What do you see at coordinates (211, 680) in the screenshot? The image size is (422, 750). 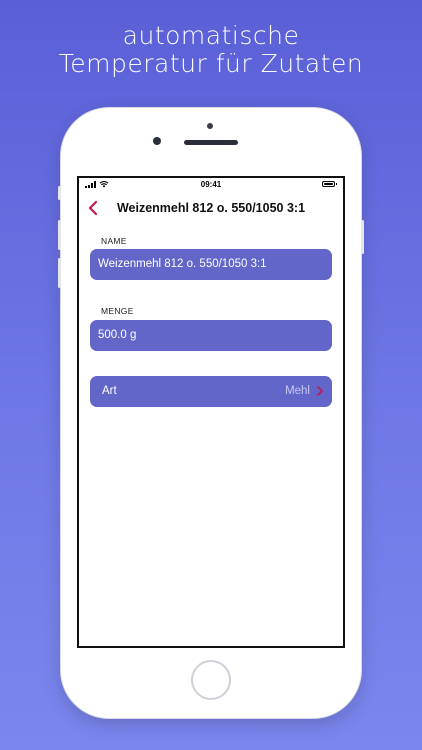 I see `home-button` at bounding box center [211, 680].